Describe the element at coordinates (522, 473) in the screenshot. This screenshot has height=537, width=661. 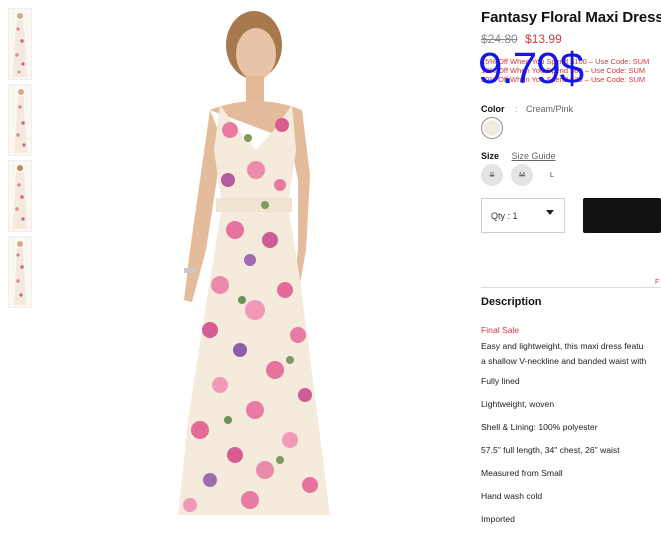
I see `description-bullet: Measured from Small` at that location.